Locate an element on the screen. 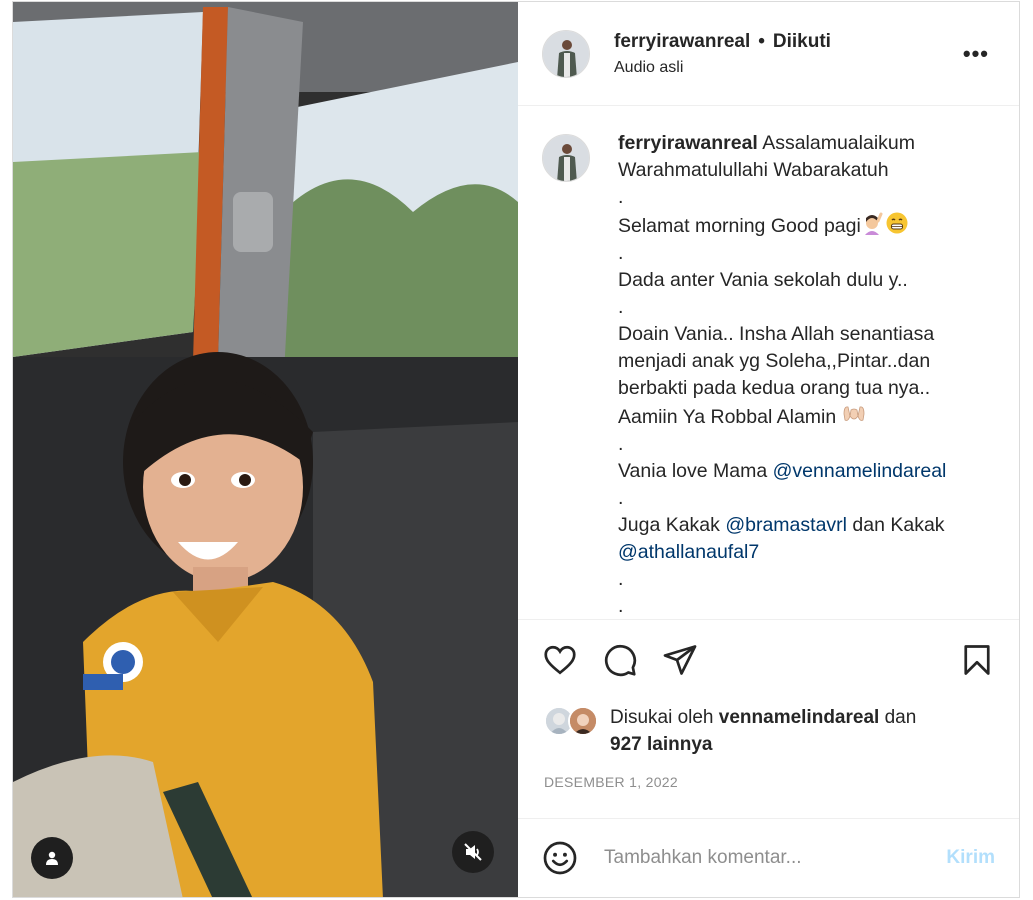  caption-line: Warahmatulullahi Wabarakatuh is located at coordinates (753, 170).